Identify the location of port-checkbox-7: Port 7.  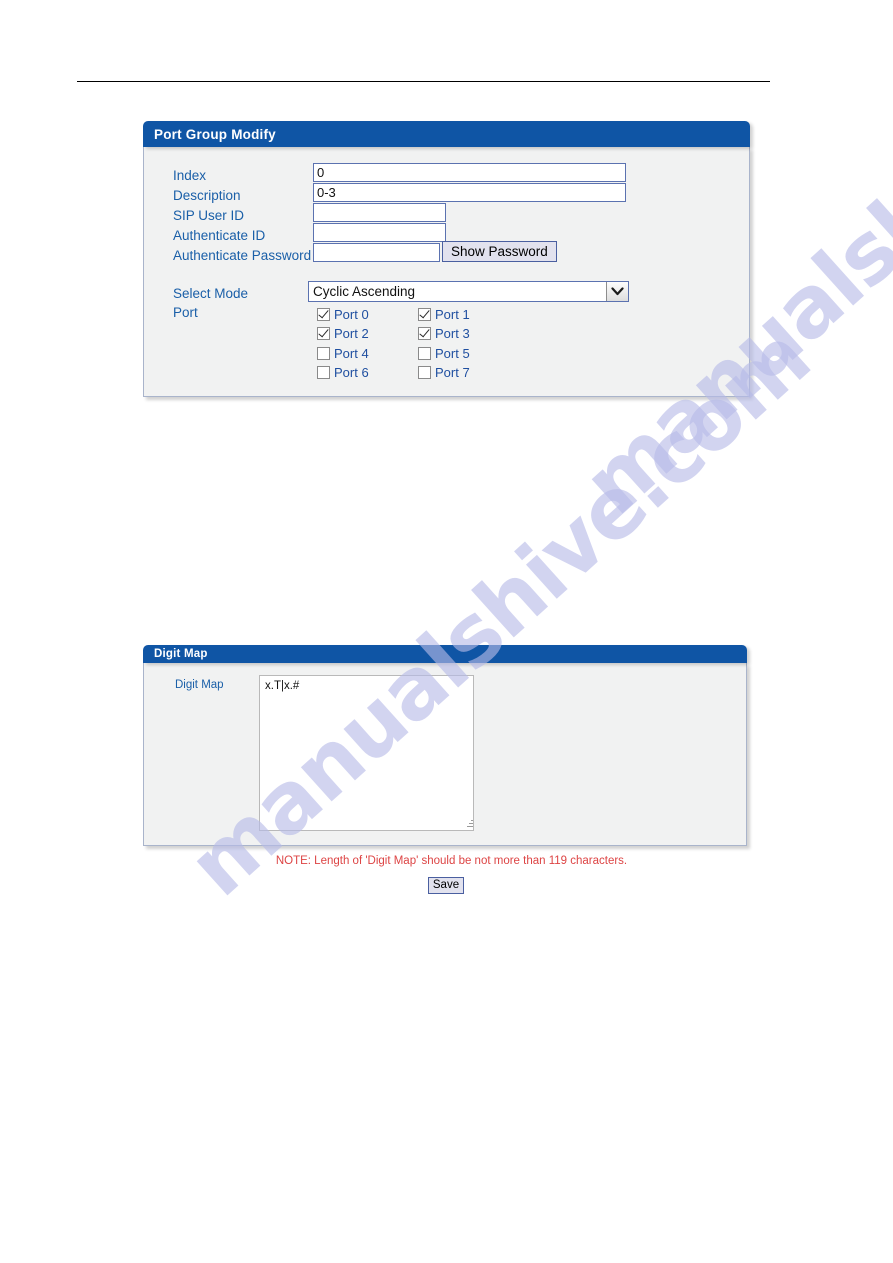
(444, 373).